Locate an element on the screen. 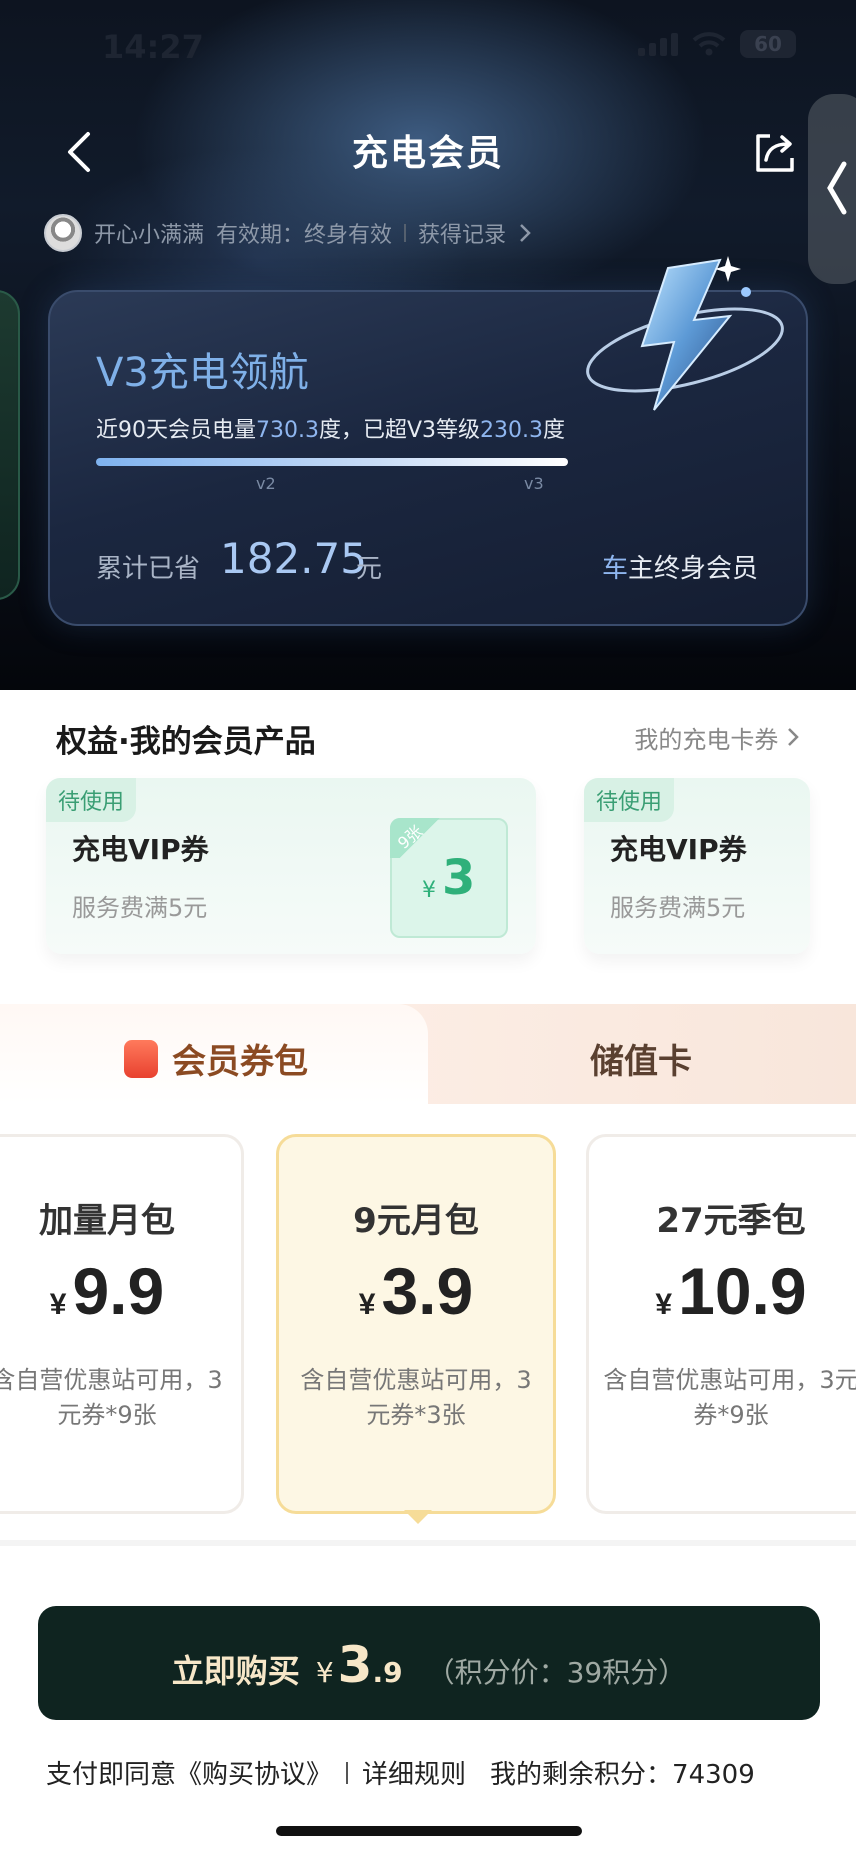  package-card: 27元季包 ¥10.9 含自营优惠站可用，3元券*9张 is located at coordinates (721, 1324).